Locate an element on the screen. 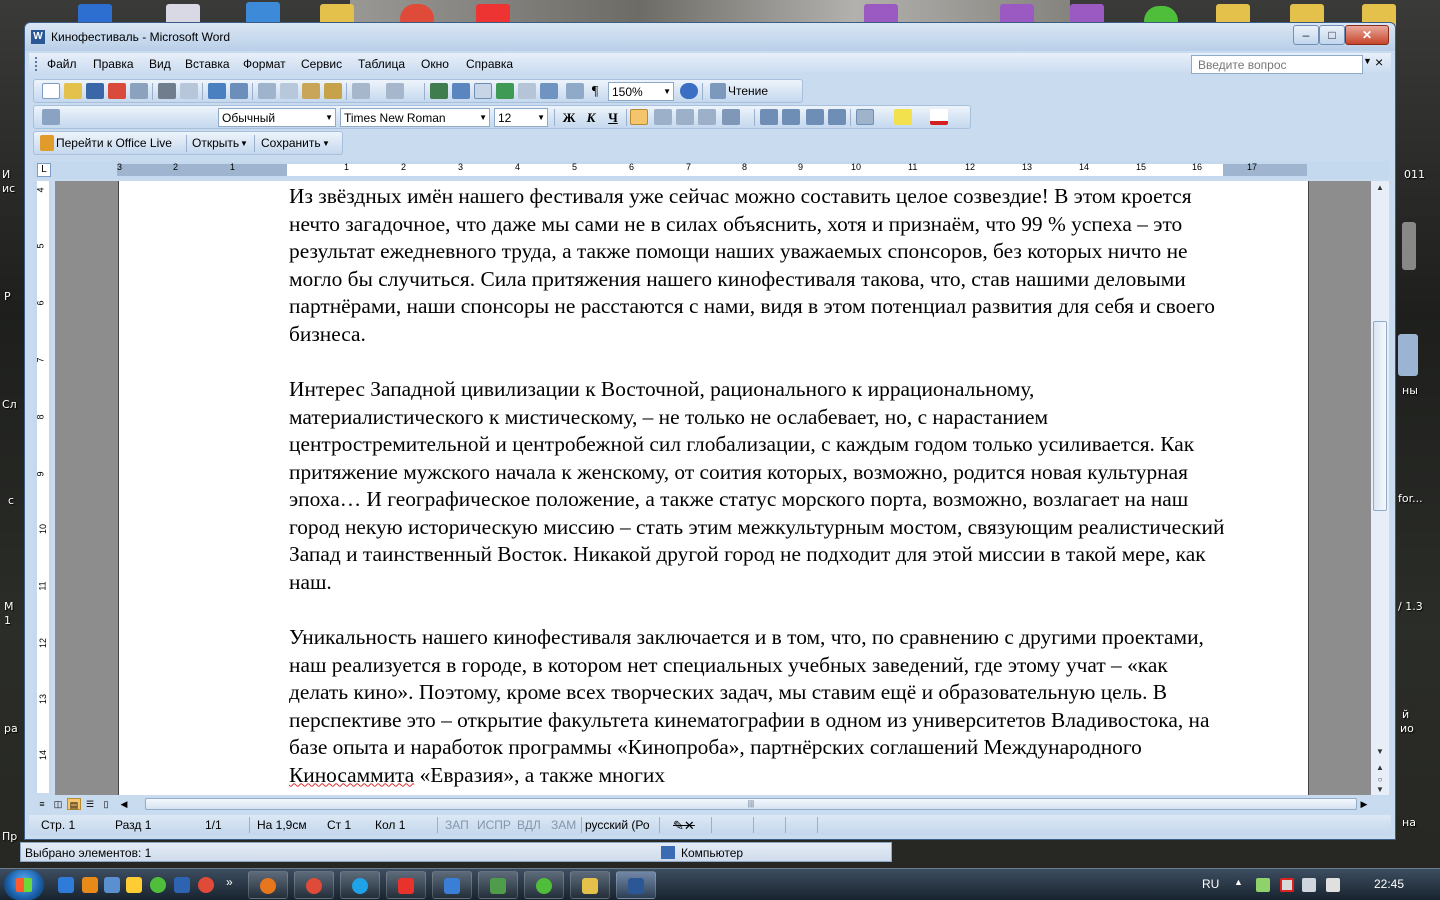 Image resolution: width=1440 pixels, height=900 pixels. cut-icon is located at coordinates (267, 91).